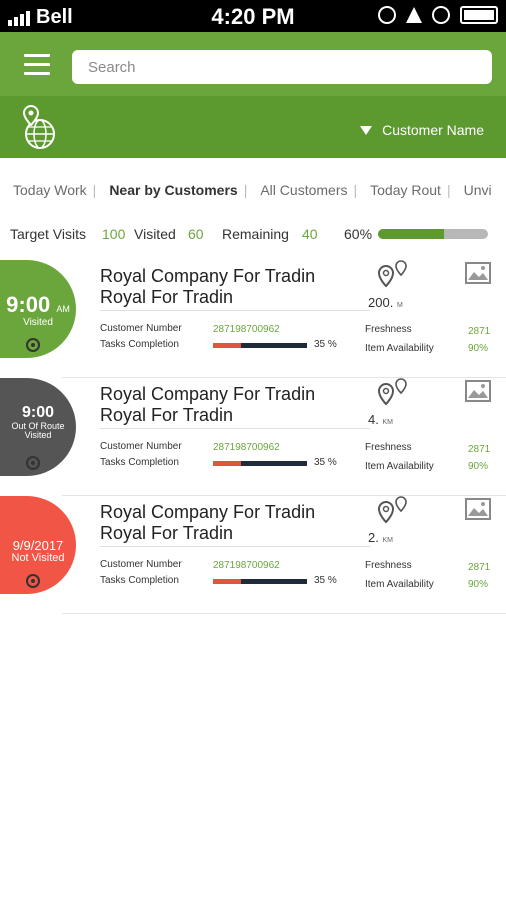 The width and height of the screenshot is (506, 900). What do you see at coordinates (38, 431) in the screenshot?
I see `badge-status: Out Of Route Visited` at bounding box center [38, 431].